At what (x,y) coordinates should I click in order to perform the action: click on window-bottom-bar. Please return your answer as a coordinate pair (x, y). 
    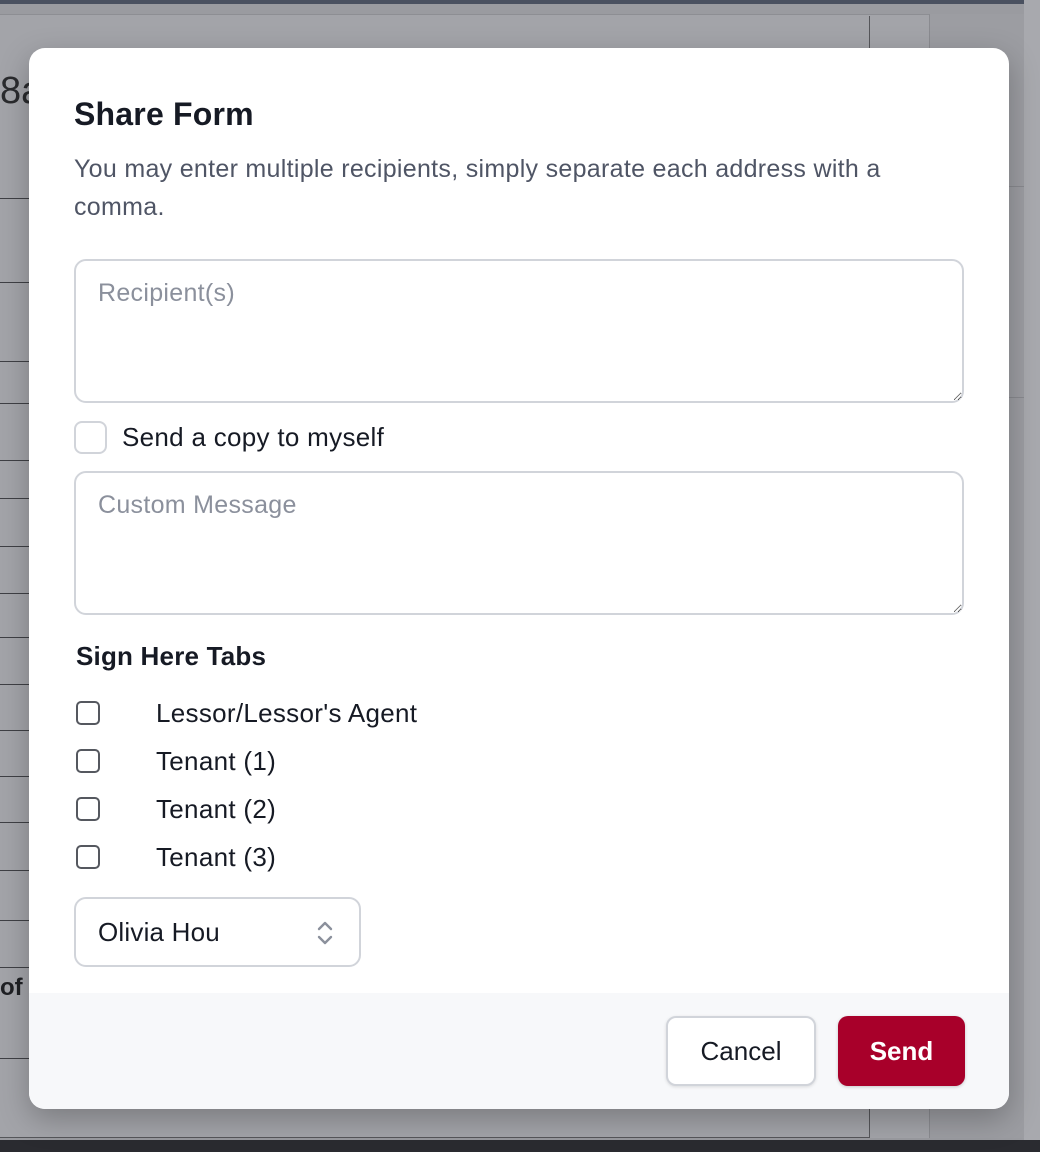
    Looking at the image, I should click on (520, 1146).